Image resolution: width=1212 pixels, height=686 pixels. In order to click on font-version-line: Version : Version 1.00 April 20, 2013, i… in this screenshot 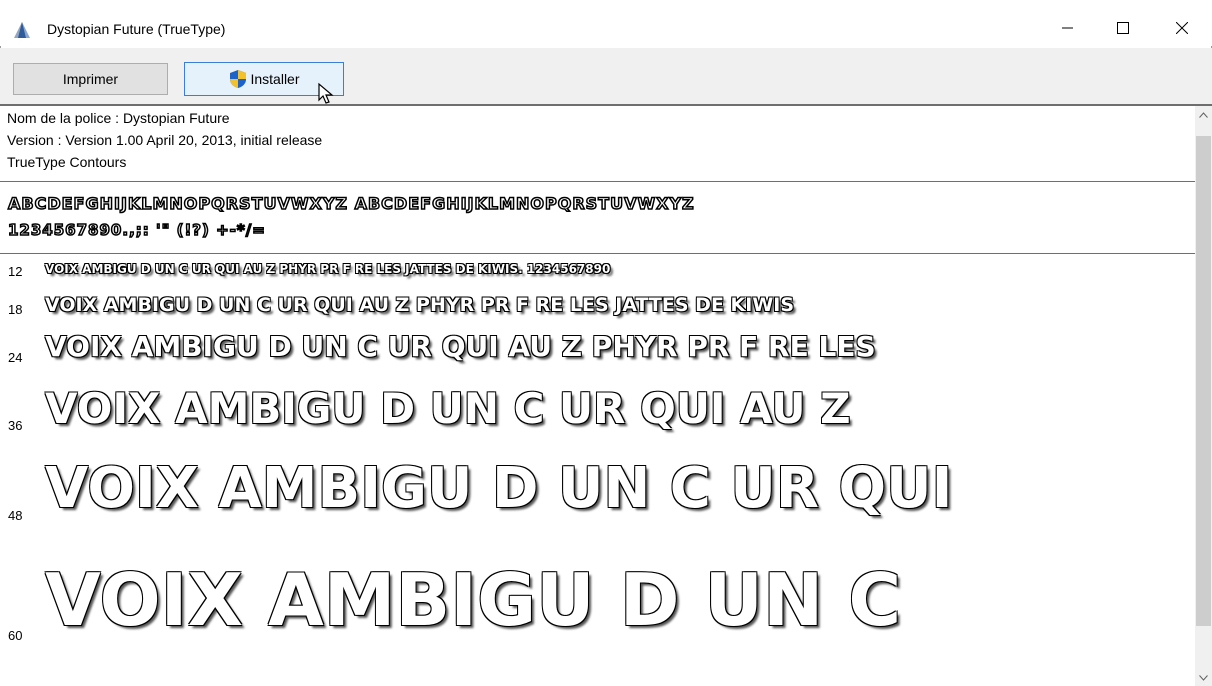, I will do `click(165, 140)`.